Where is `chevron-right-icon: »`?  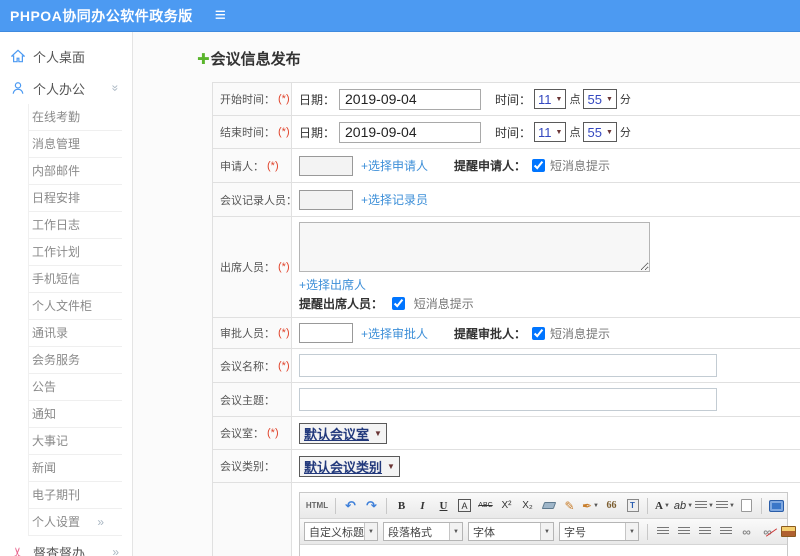
chevron-right-icon: » is located at coordinates (115, 550).